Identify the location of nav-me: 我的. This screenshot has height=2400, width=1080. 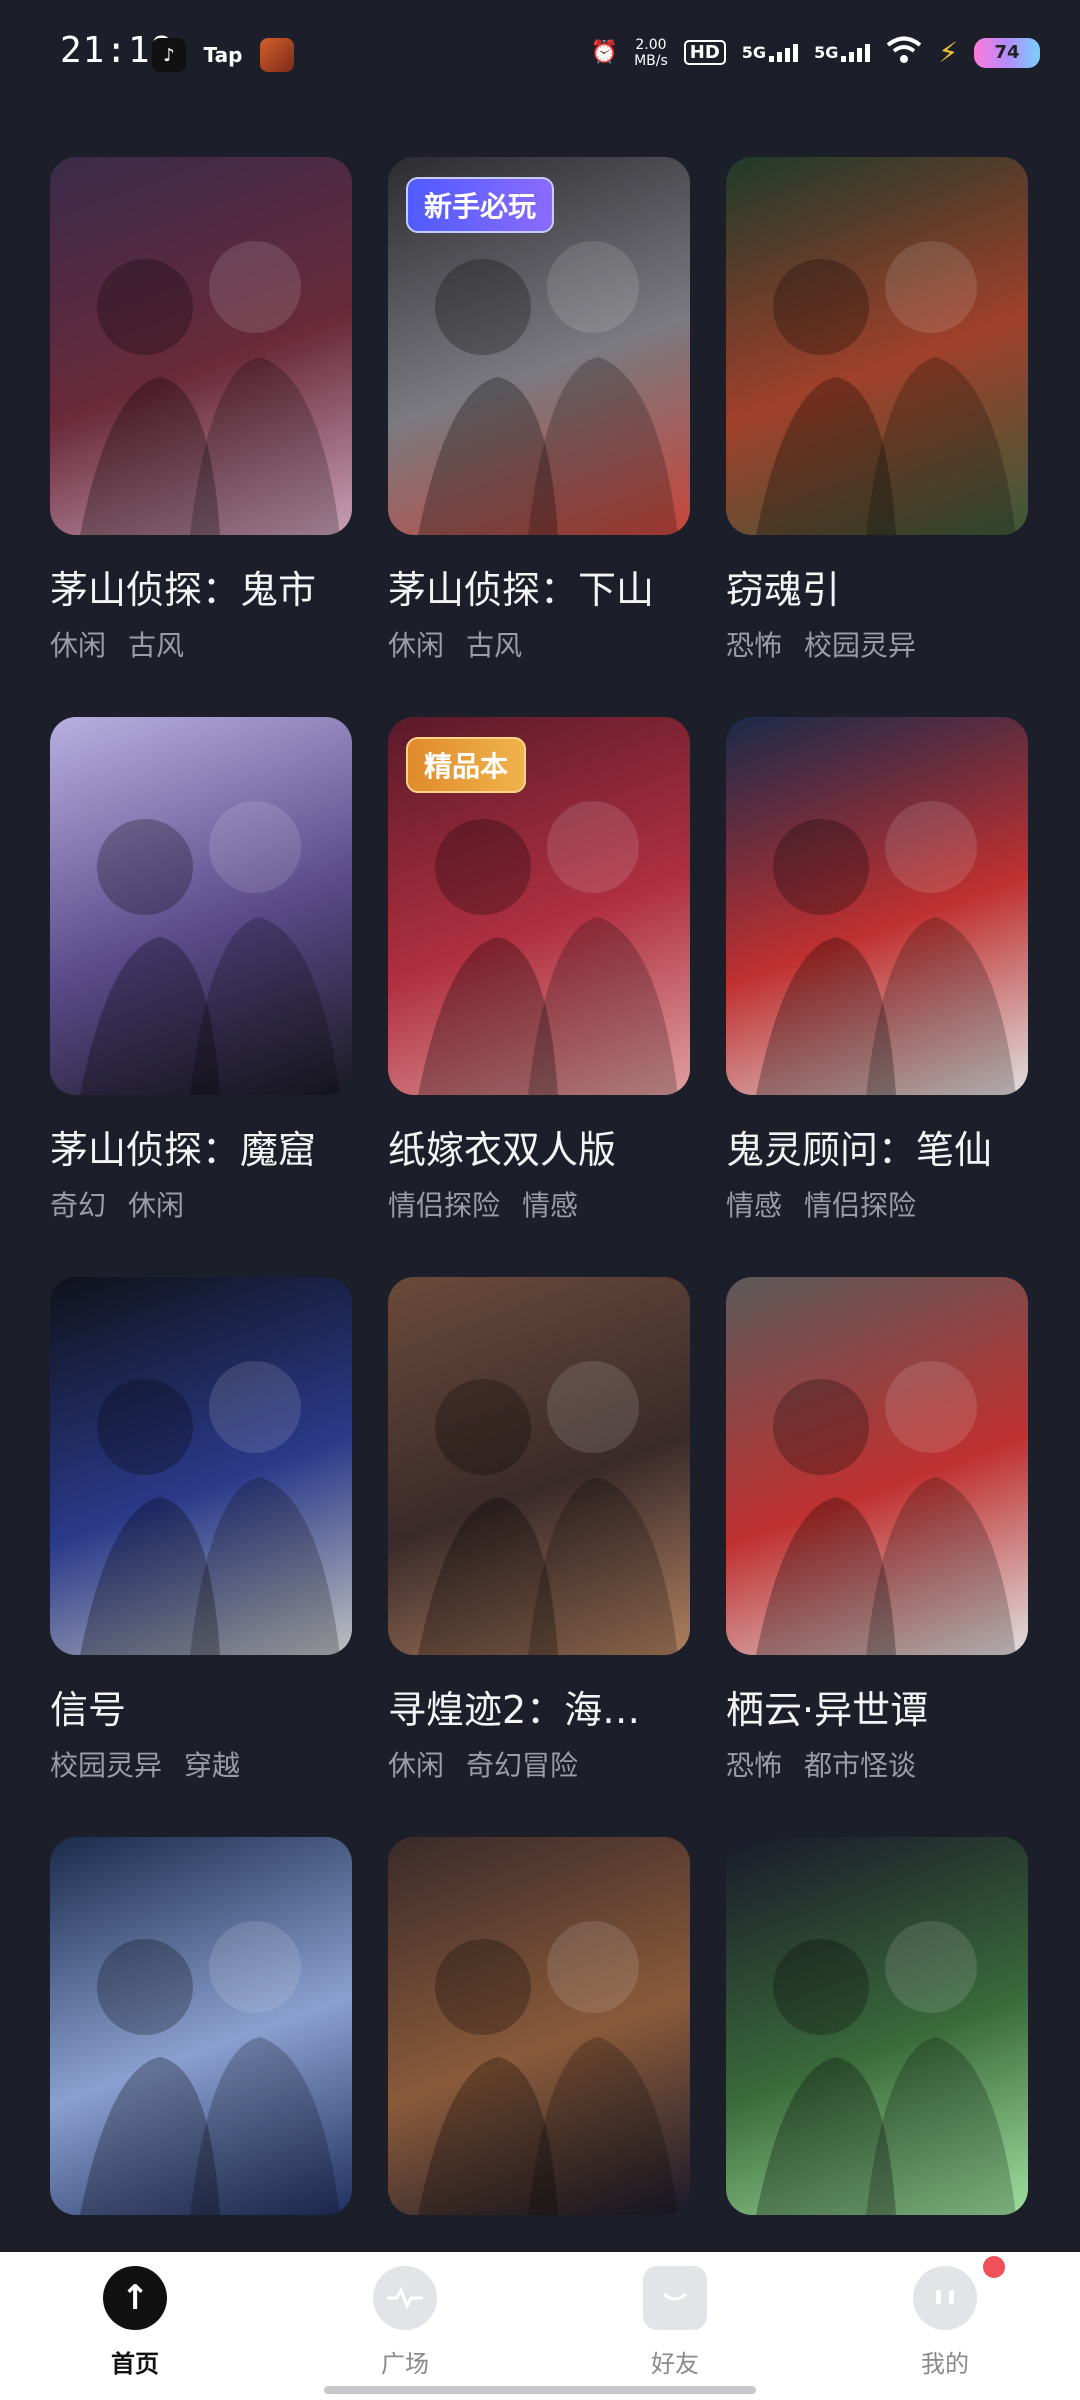
(945, 2317).